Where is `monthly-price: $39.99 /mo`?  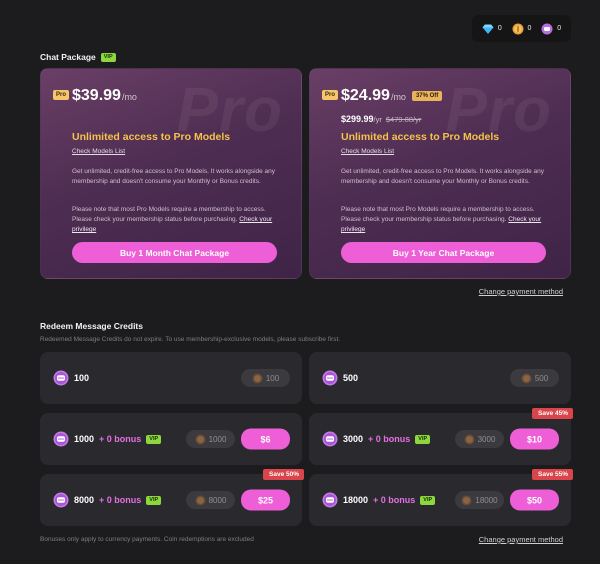 monthly-price: $39.99 /mo is located at coordinates (104, 95).